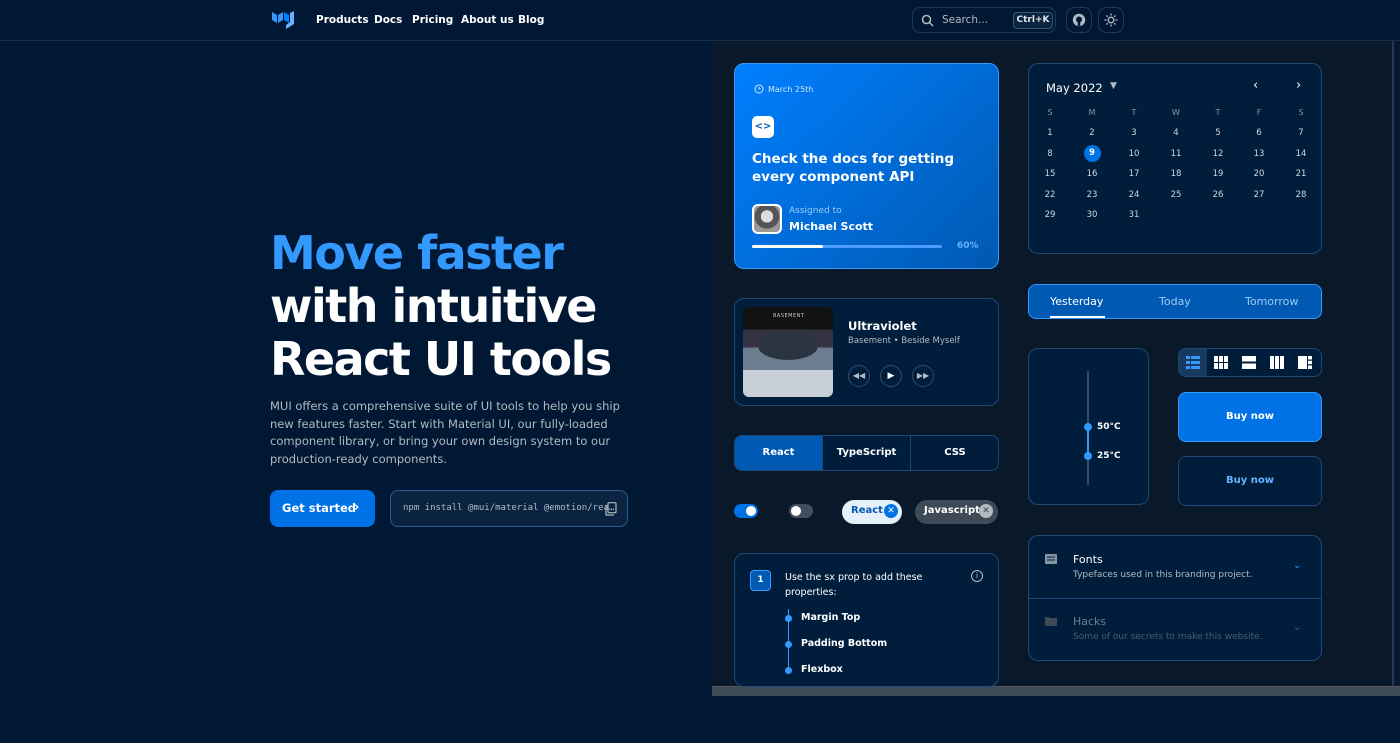 The height and width of the screenshot is (743, 1400). Describe the element at coordinates (1134, 154) in the screenshot. I see `calendar-day: 10` at that location.